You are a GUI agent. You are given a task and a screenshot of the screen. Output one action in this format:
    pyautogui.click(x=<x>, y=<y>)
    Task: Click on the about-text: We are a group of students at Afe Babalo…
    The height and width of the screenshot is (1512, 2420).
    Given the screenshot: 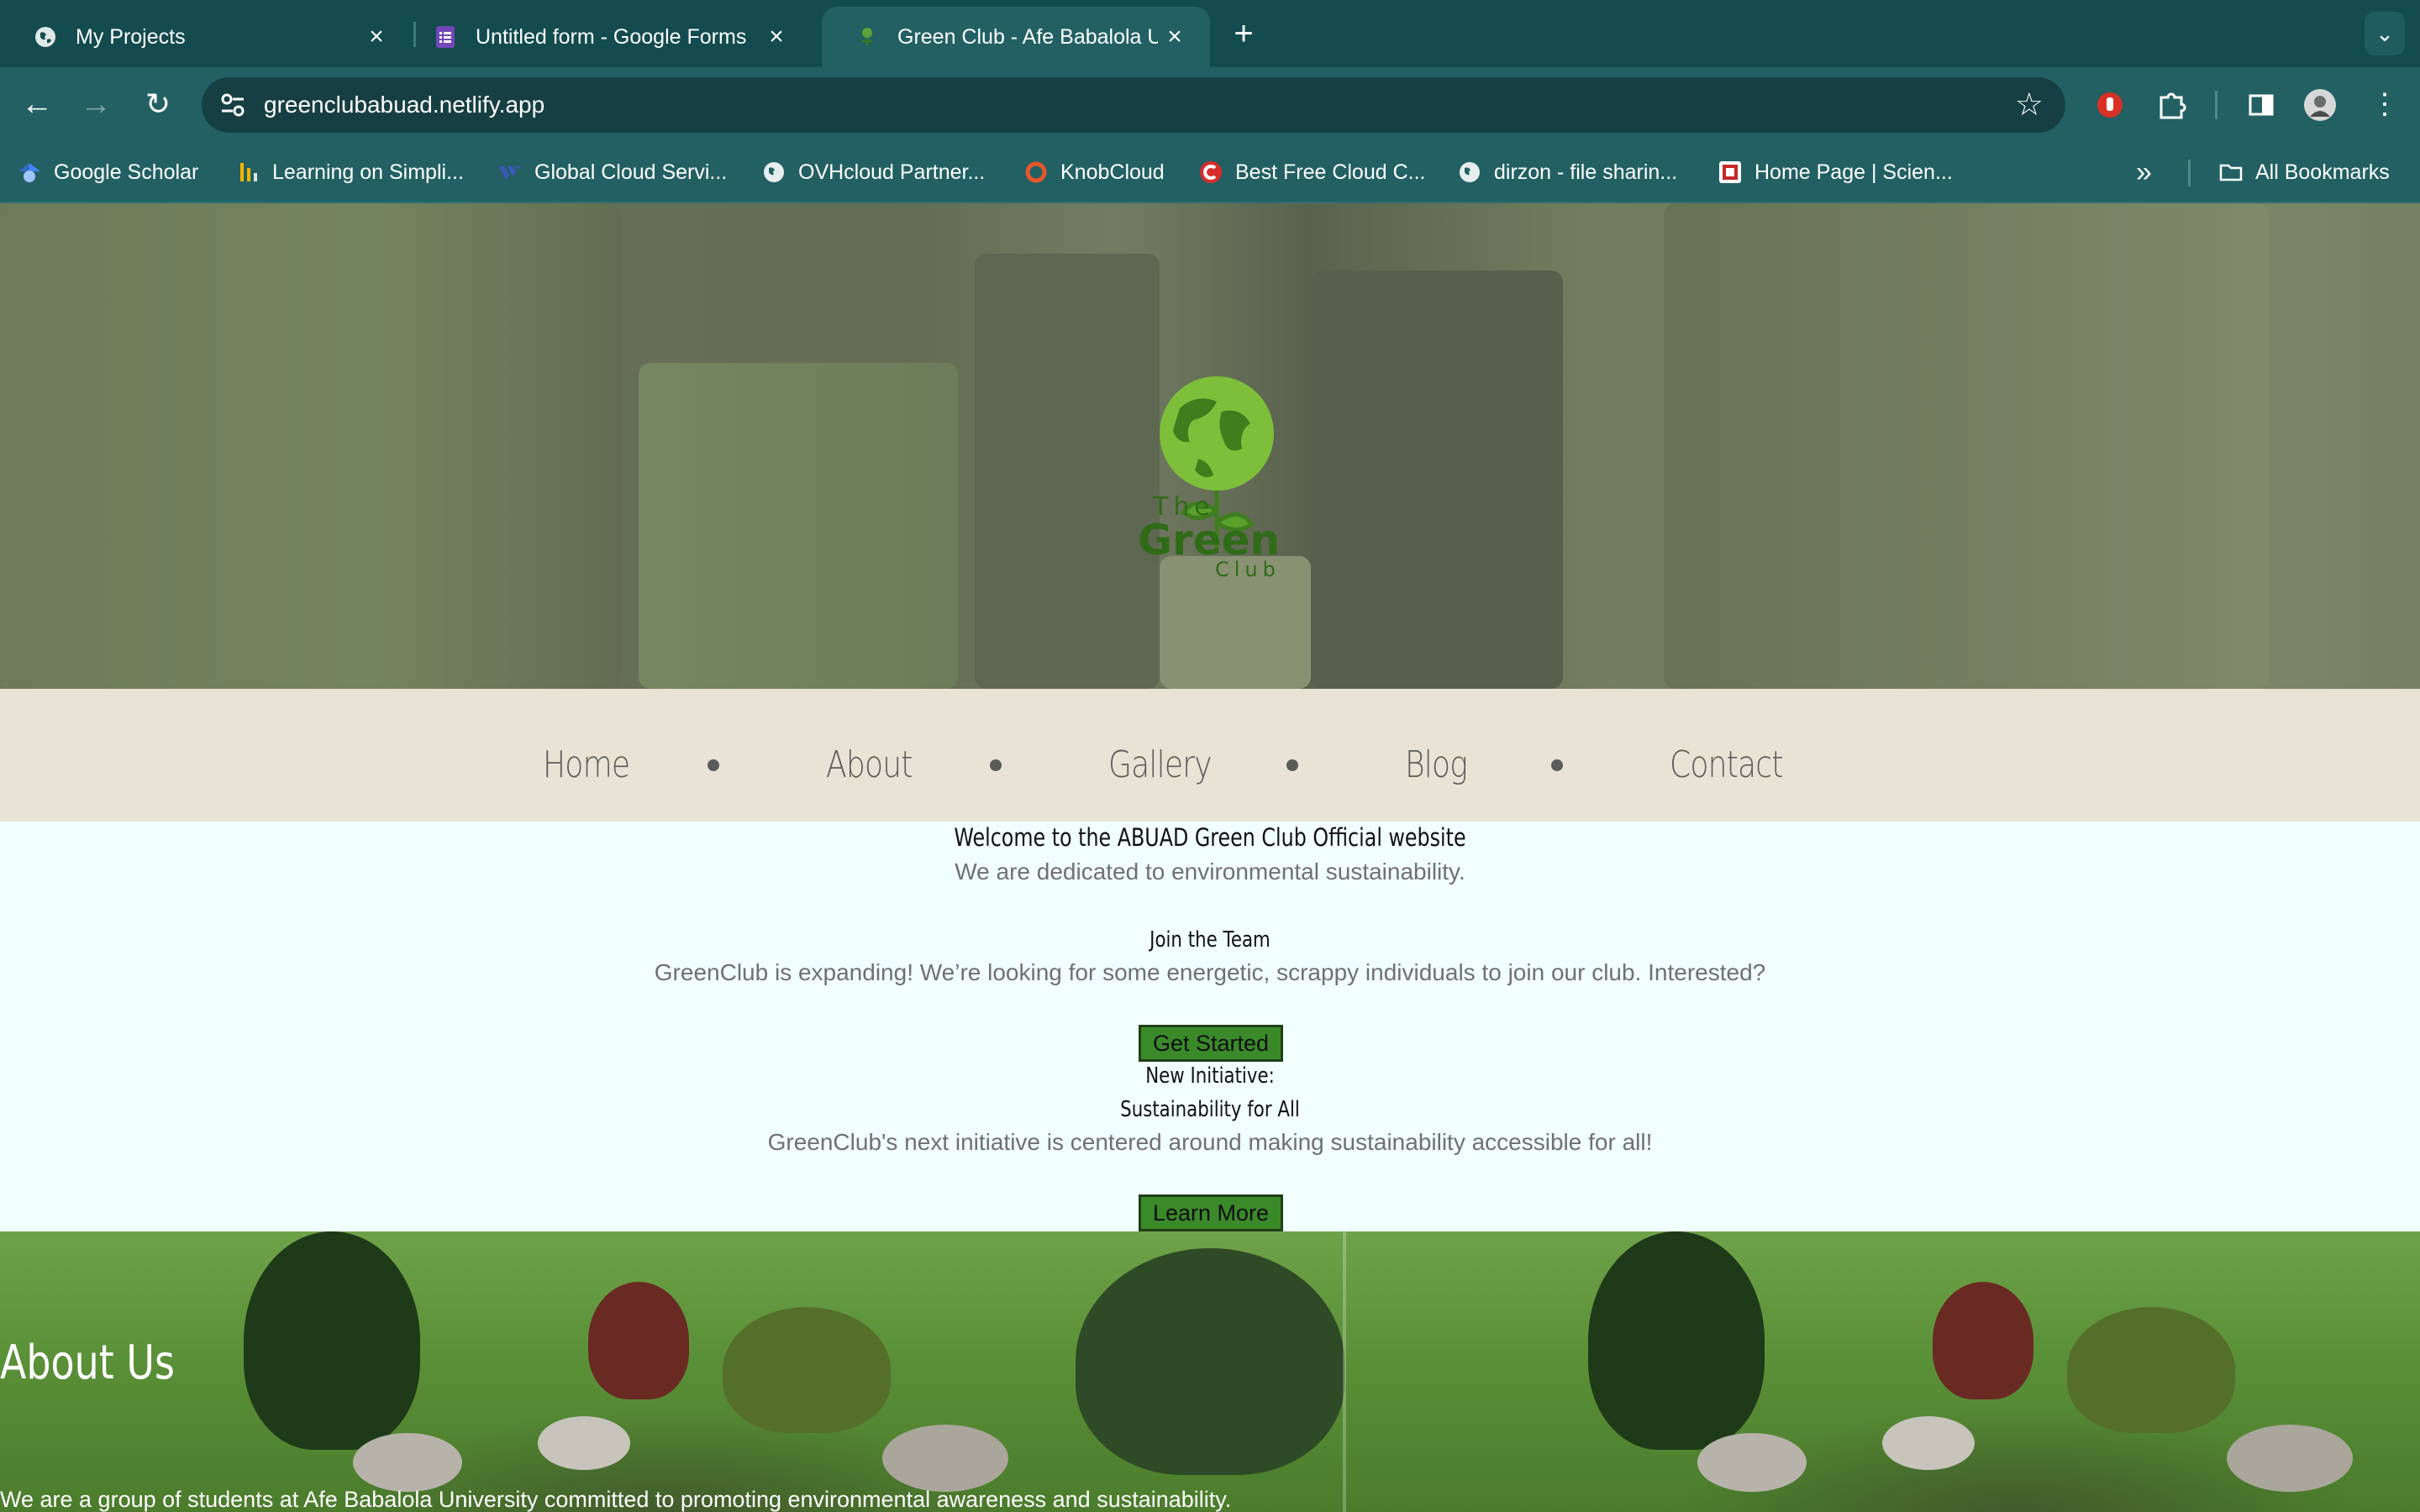 What is the action you would take?
    pyautogui.click(x=616, y=1499)
    